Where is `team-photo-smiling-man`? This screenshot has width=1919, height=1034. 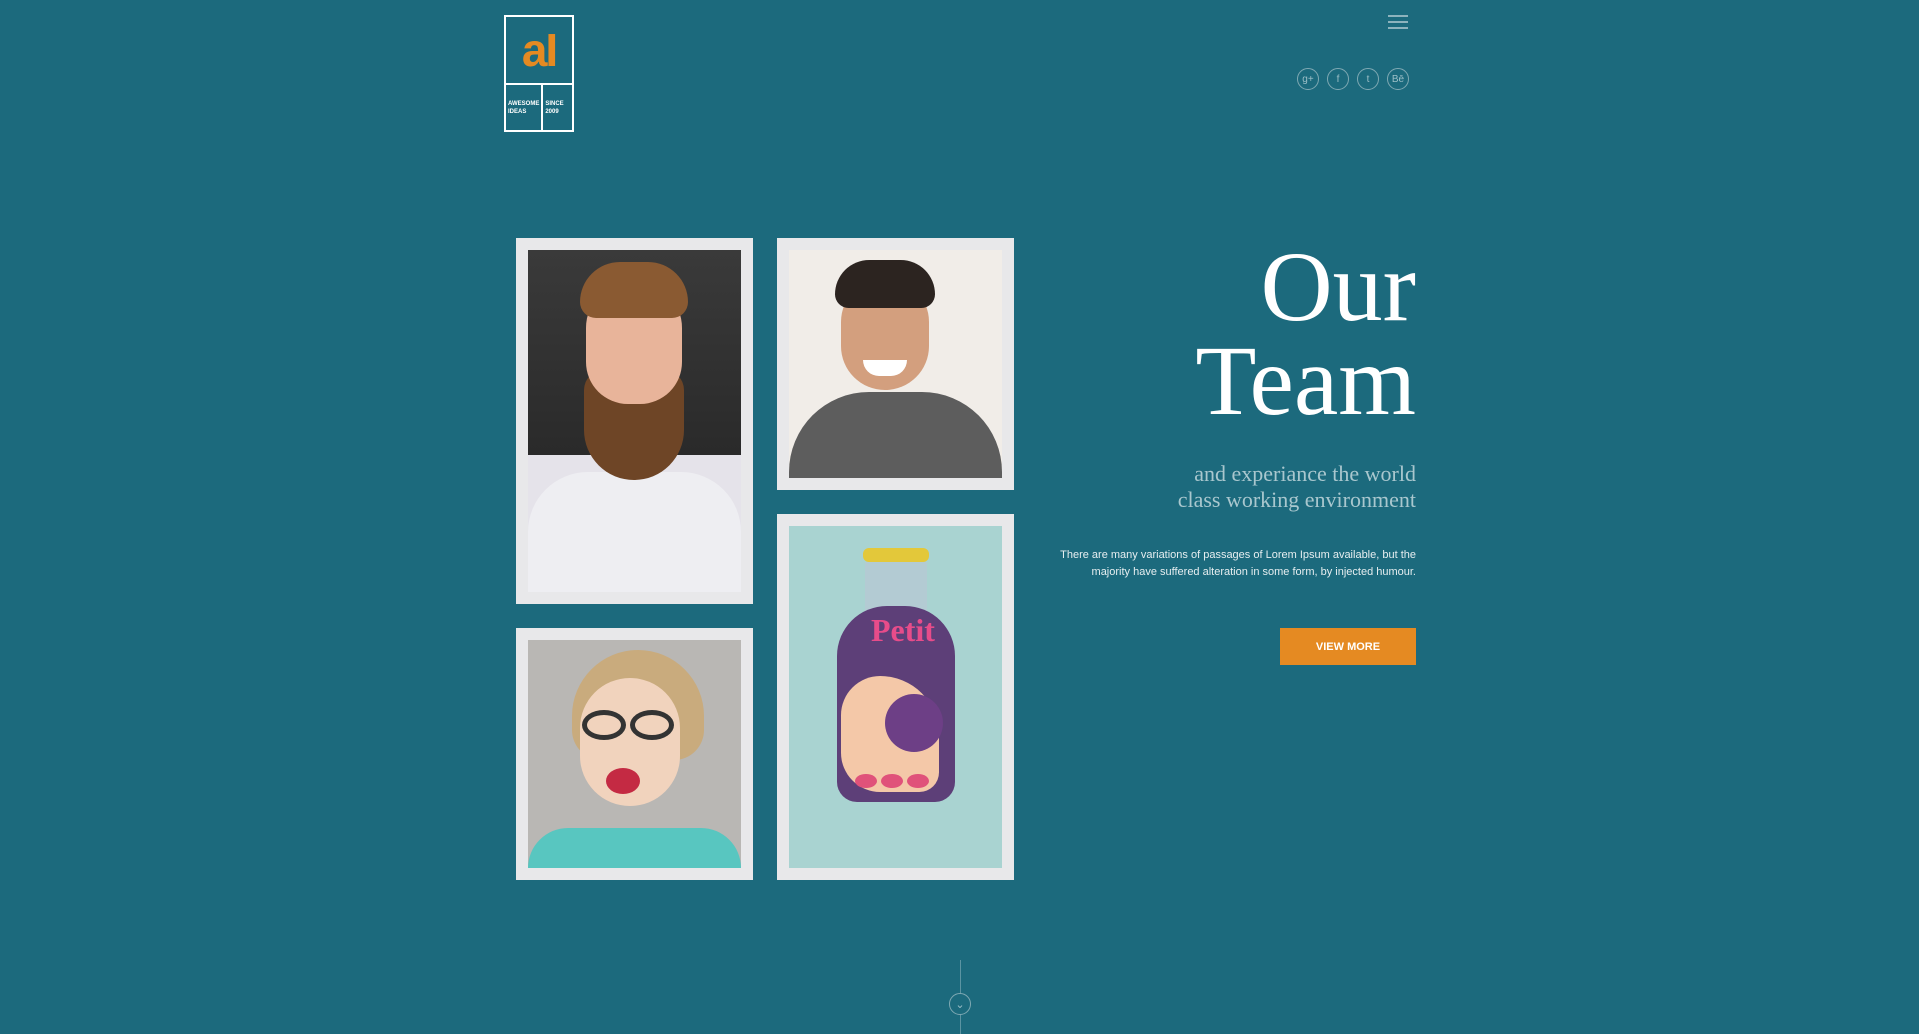
team-photo-smiling-man is located at coordinates (895, 364).